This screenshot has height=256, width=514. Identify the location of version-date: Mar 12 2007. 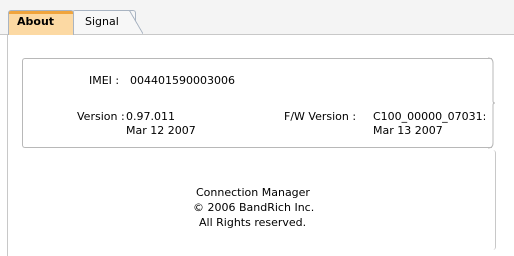
(161, 130).